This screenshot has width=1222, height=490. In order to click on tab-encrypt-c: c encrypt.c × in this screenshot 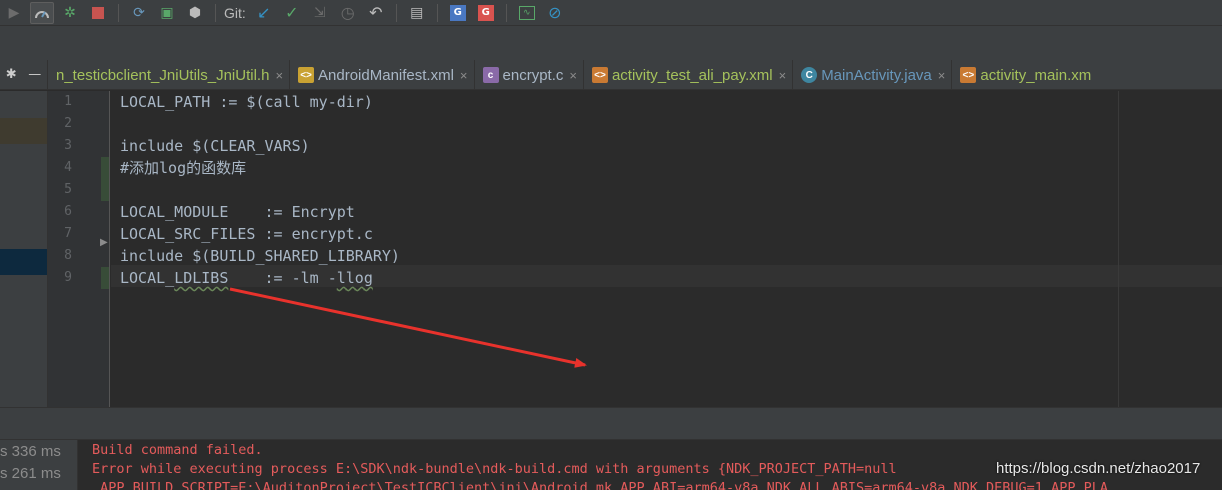, I will do `click(529, 75)`.